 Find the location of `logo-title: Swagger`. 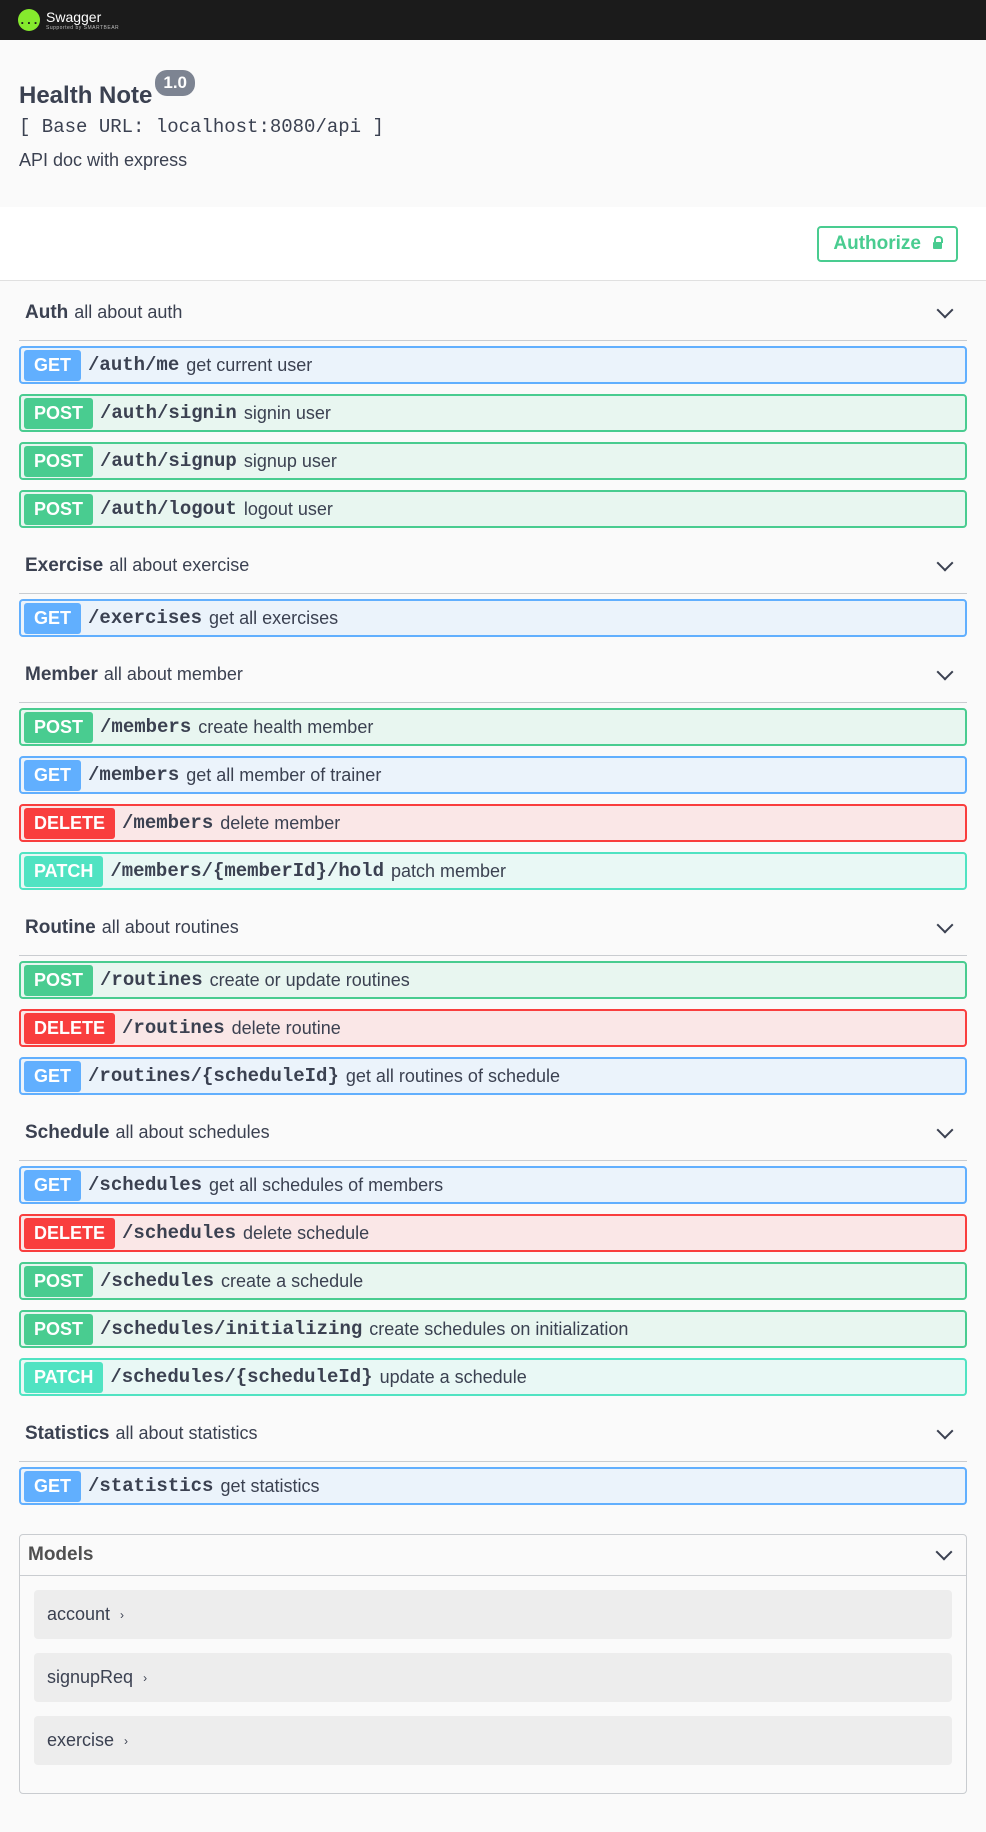

logo-title: Swagger is located at coordinates (74, 16).